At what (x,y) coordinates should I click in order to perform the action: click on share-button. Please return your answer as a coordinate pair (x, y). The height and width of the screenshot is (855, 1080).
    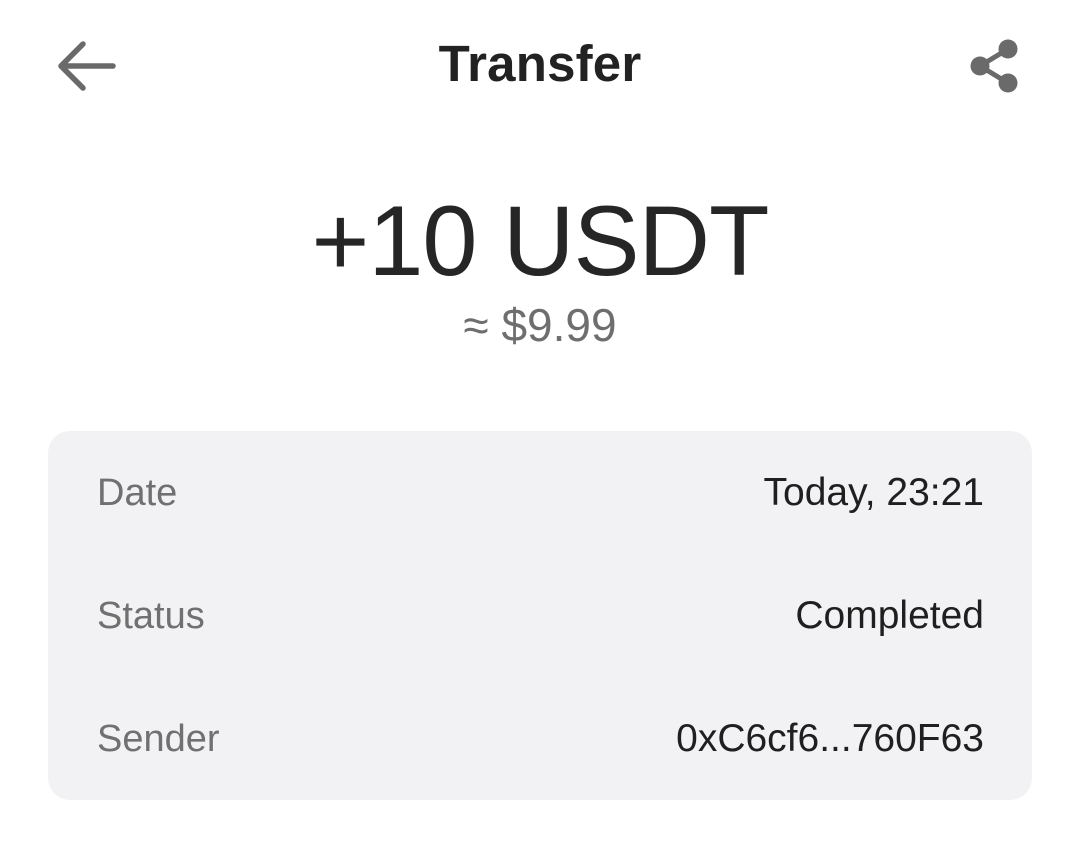
    Looking at the image, I should click on (995, 66).